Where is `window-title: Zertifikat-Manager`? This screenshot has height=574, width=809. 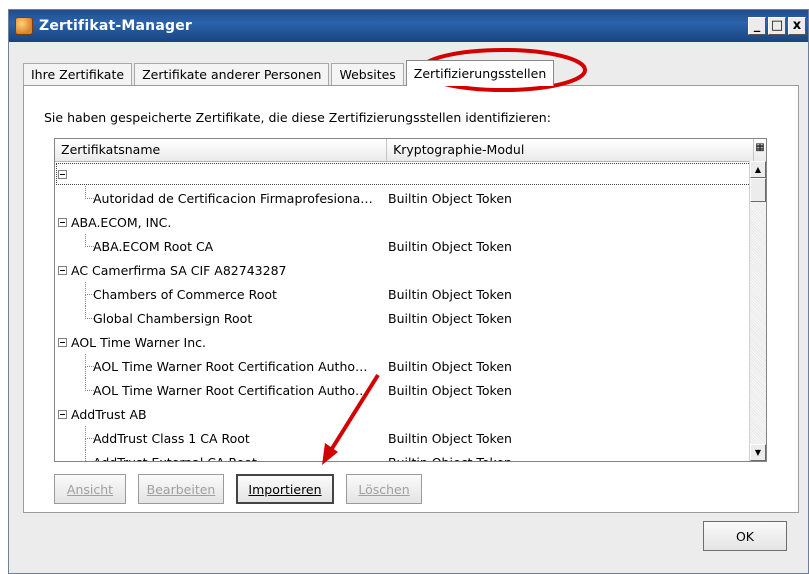
window-title: Zertifikat-Manager is located at coordinates (116, 26).